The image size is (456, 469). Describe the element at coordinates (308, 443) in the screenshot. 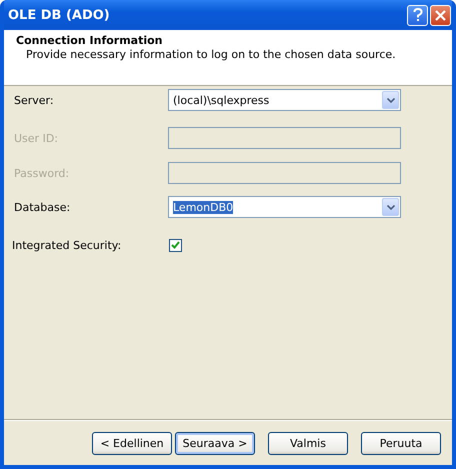

I see `wizard-button: Valmis` at that location.